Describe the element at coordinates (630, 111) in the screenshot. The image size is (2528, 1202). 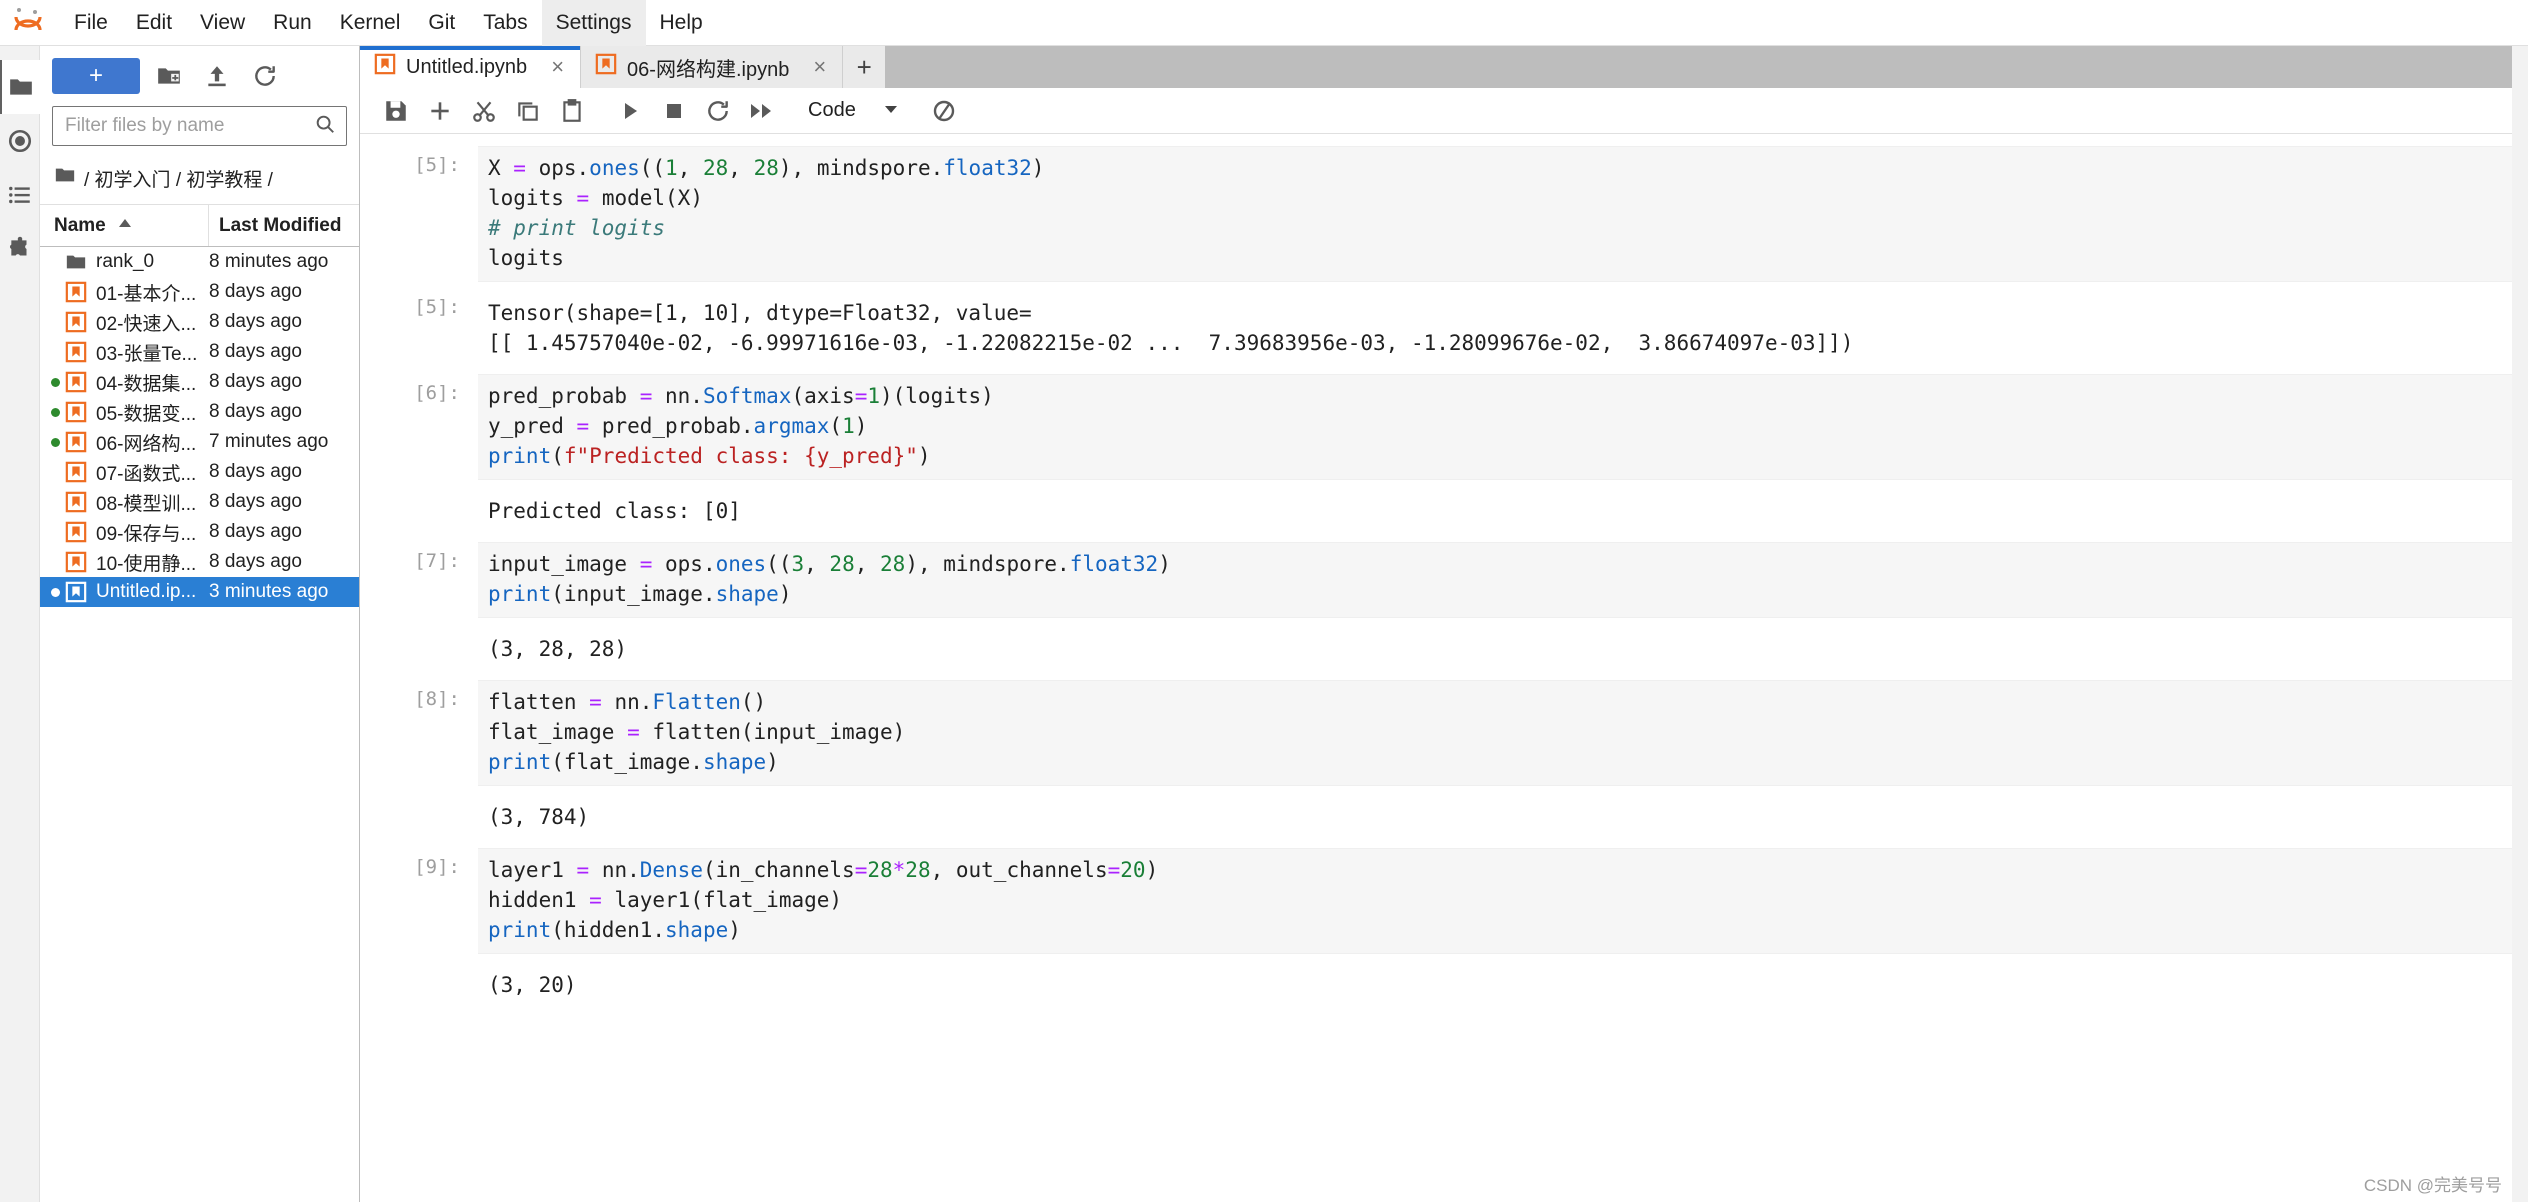
I see `play-icon` at that location.